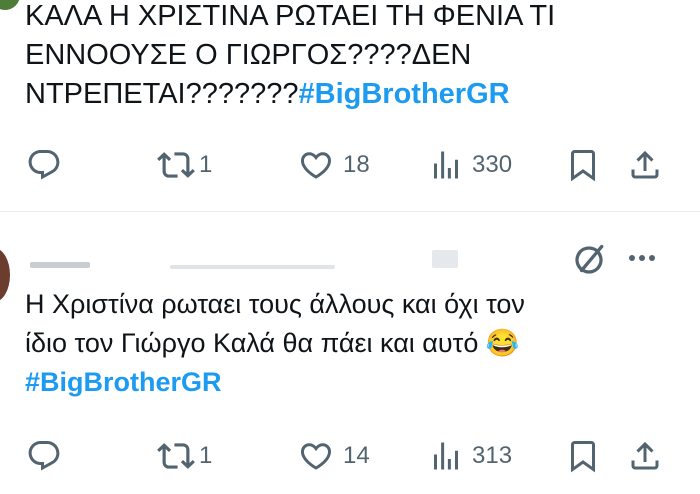  What do you see at coordinates (445, 259) in the screenshot?
I see `redacted-time` at bounding box center [445, 259].